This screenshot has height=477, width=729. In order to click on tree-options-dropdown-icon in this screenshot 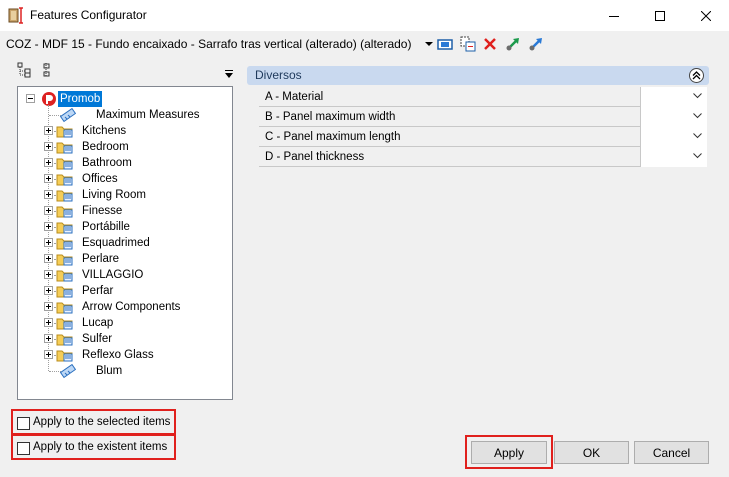, I will do `click(229, 74)`.